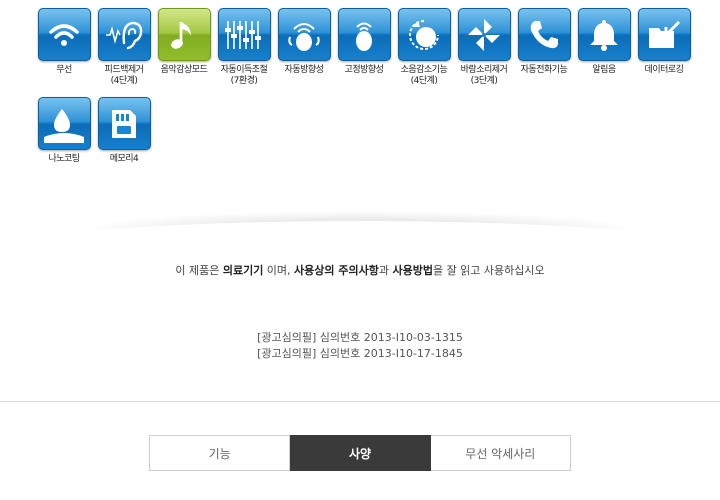 This screenshot has width=720, height=500. I want to click on feature-wireless: 무선, so click(64, 42).